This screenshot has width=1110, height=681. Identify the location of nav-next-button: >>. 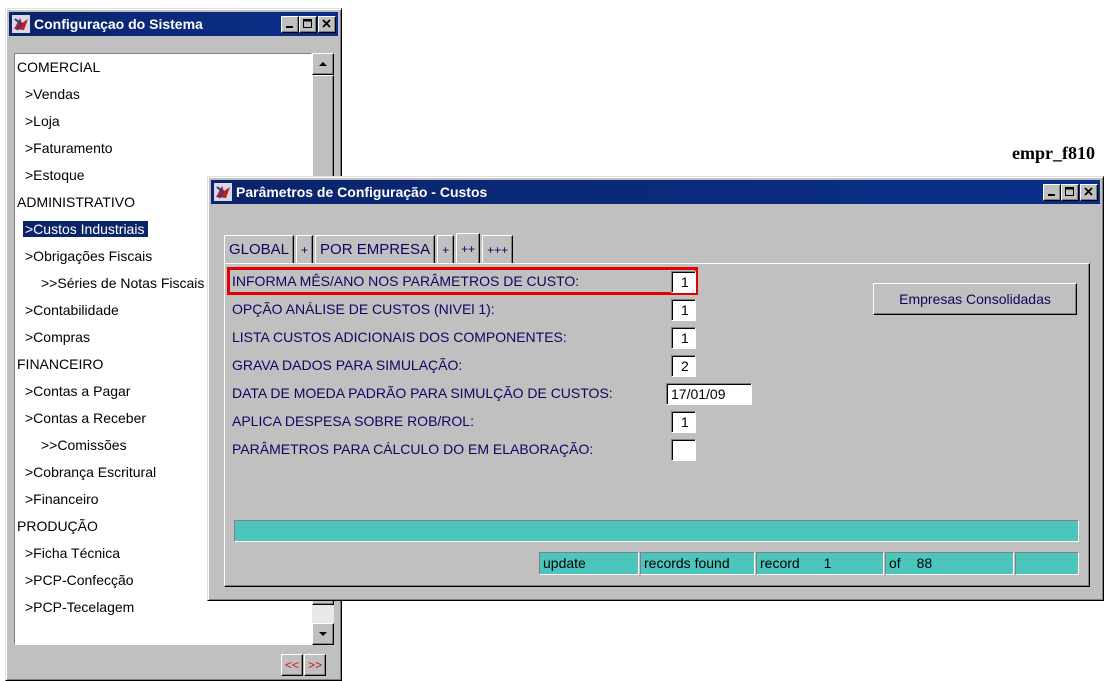
(315, 665).